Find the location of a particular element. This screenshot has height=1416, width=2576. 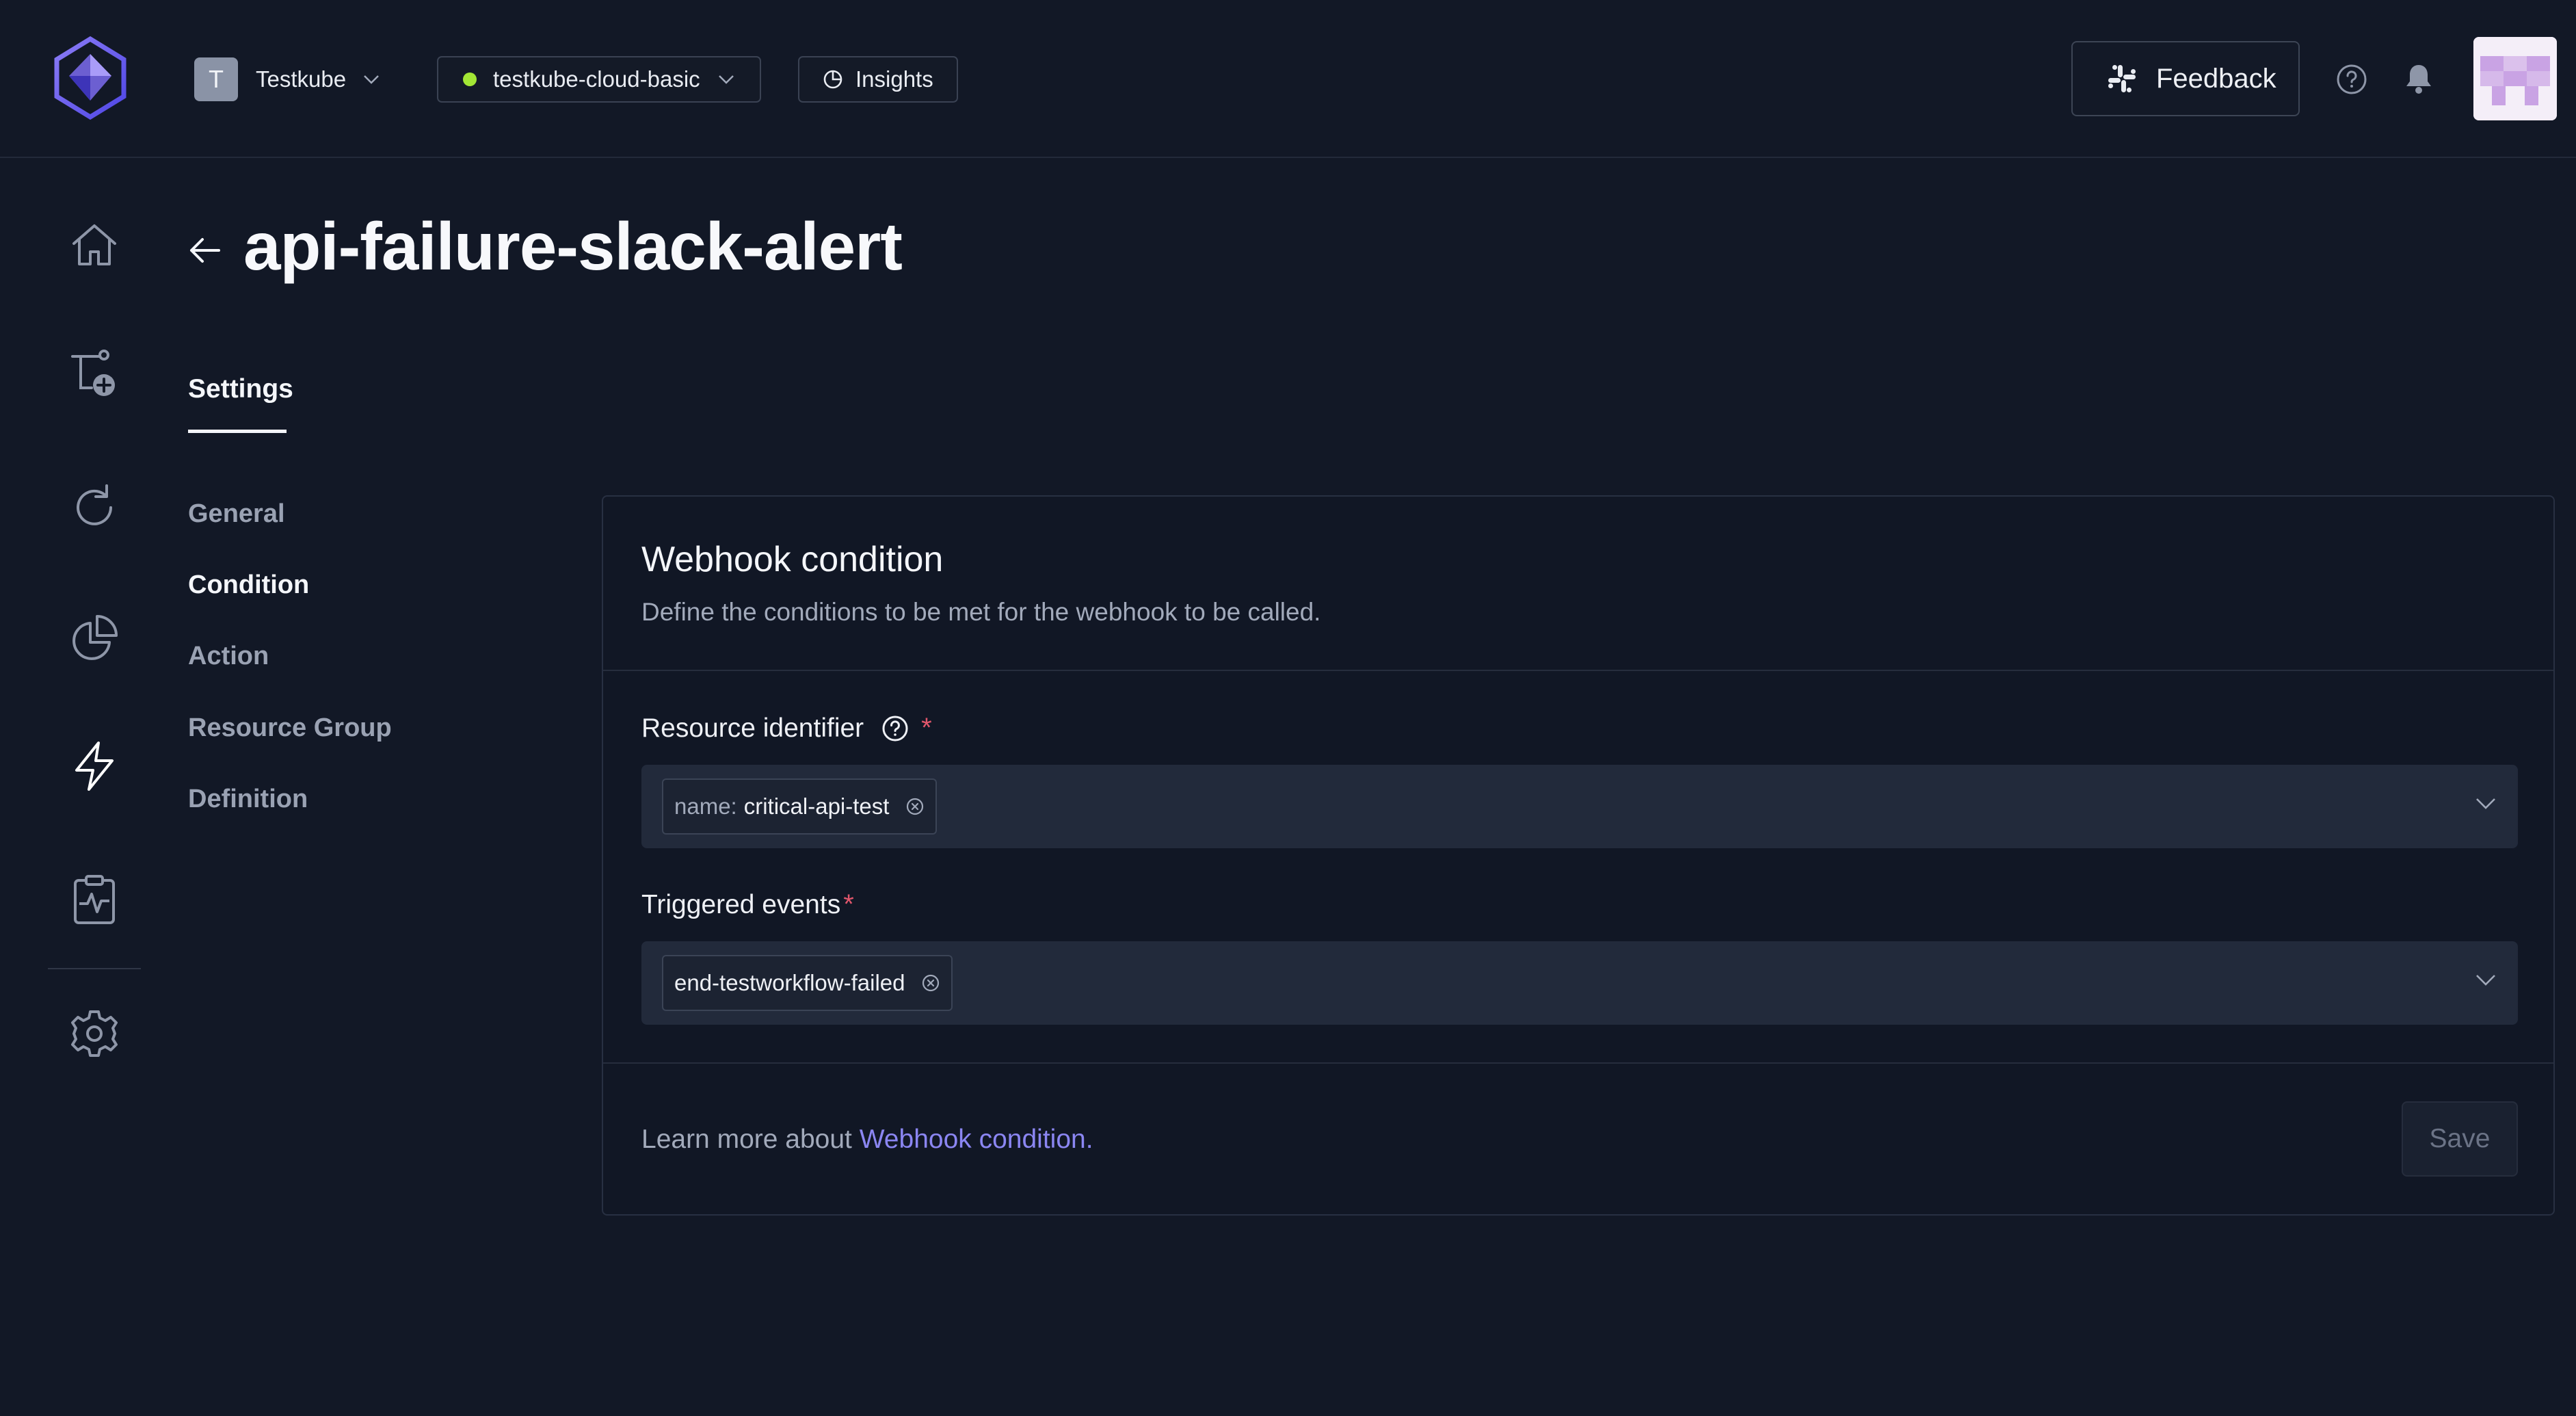

org-switcher: T Testkube is located at coordinates (287, 79).